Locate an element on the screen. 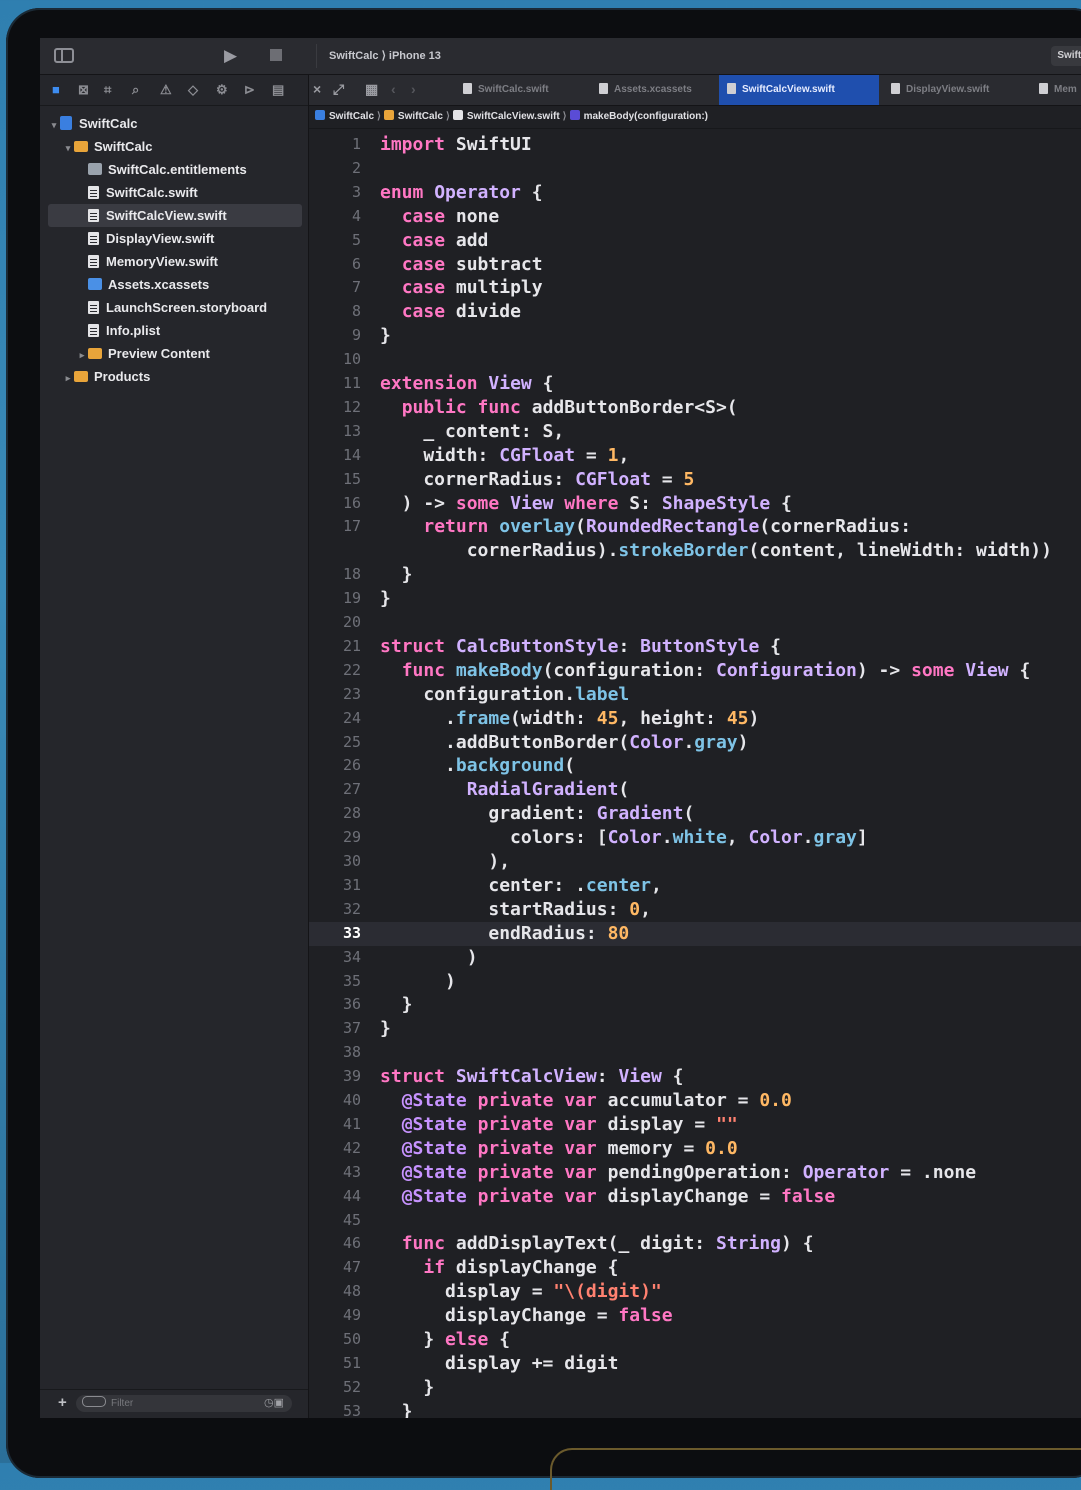  code-token: return is located at coordinates (456, 527).